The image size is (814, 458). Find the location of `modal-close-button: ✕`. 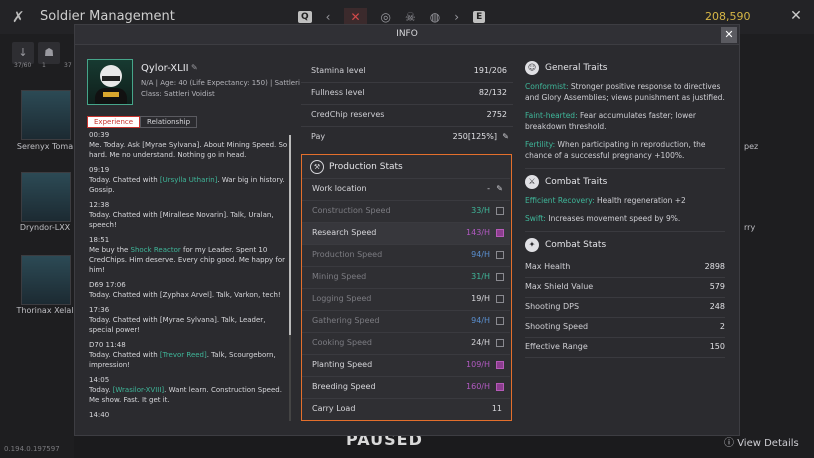

modal-close-button: ✕ is located at coordinates (729, 35).